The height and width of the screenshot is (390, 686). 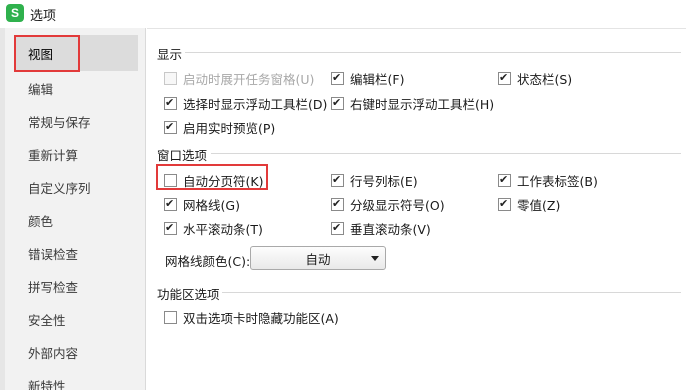 What do you see at coordinates (170, 54) in the screenshot?
I see `section-title-display: 显示` at bounding box center [170, 54].